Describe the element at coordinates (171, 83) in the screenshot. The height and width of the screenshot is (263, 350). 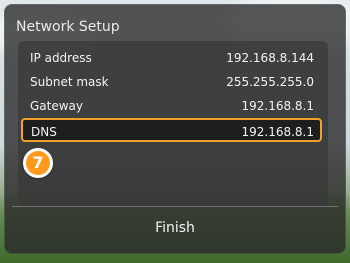
I see `subnet-mask-row: Subnet mask 255.255.255.0` at that location.